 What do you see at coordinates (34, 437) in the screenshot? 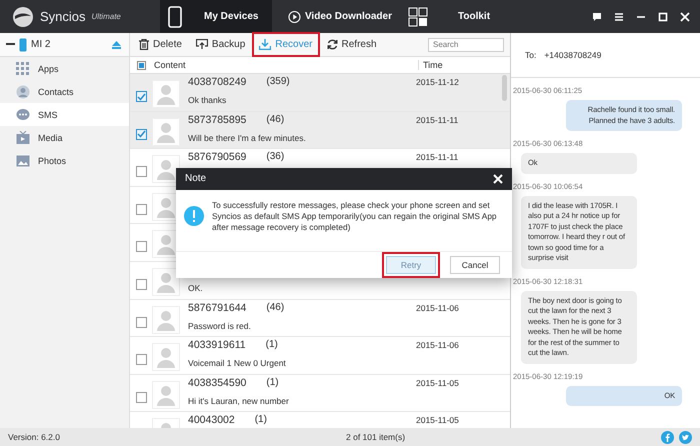
I see `version-label: Version: 6.2.0` at bounding box center [34, 437].